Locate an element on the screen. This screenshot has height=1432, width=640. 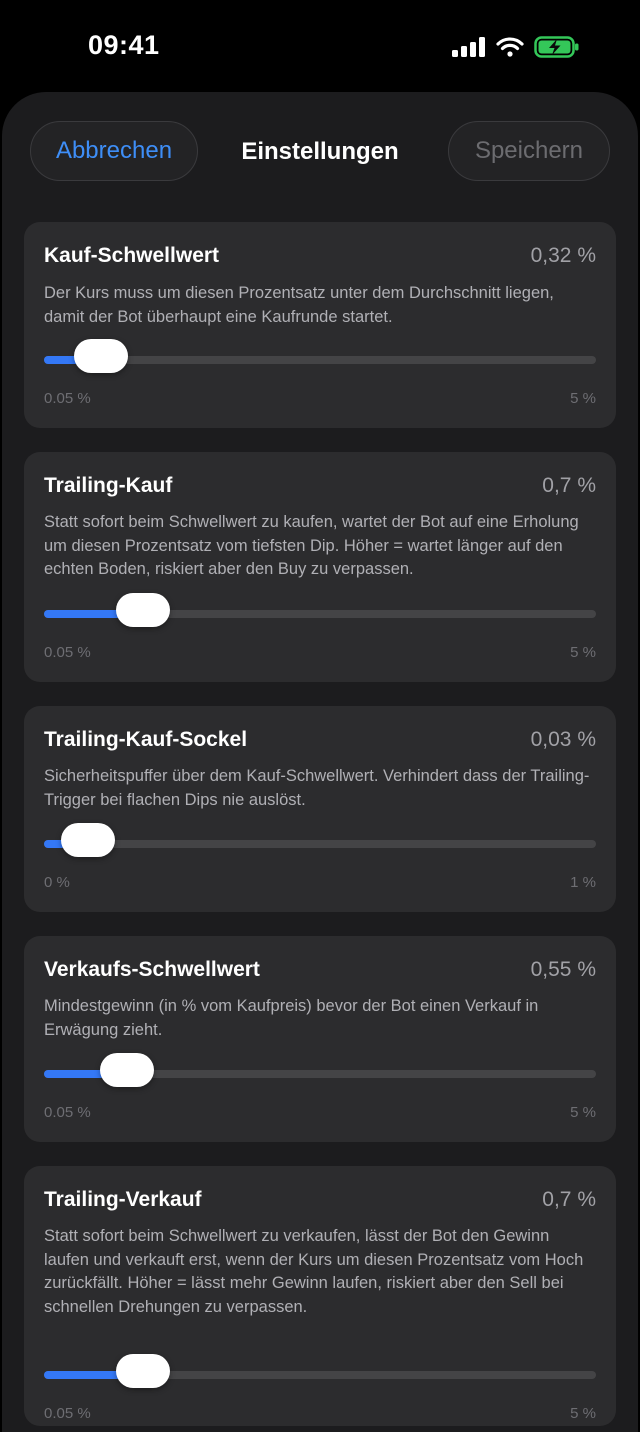
status-icons is located at coordinates (516, 47).